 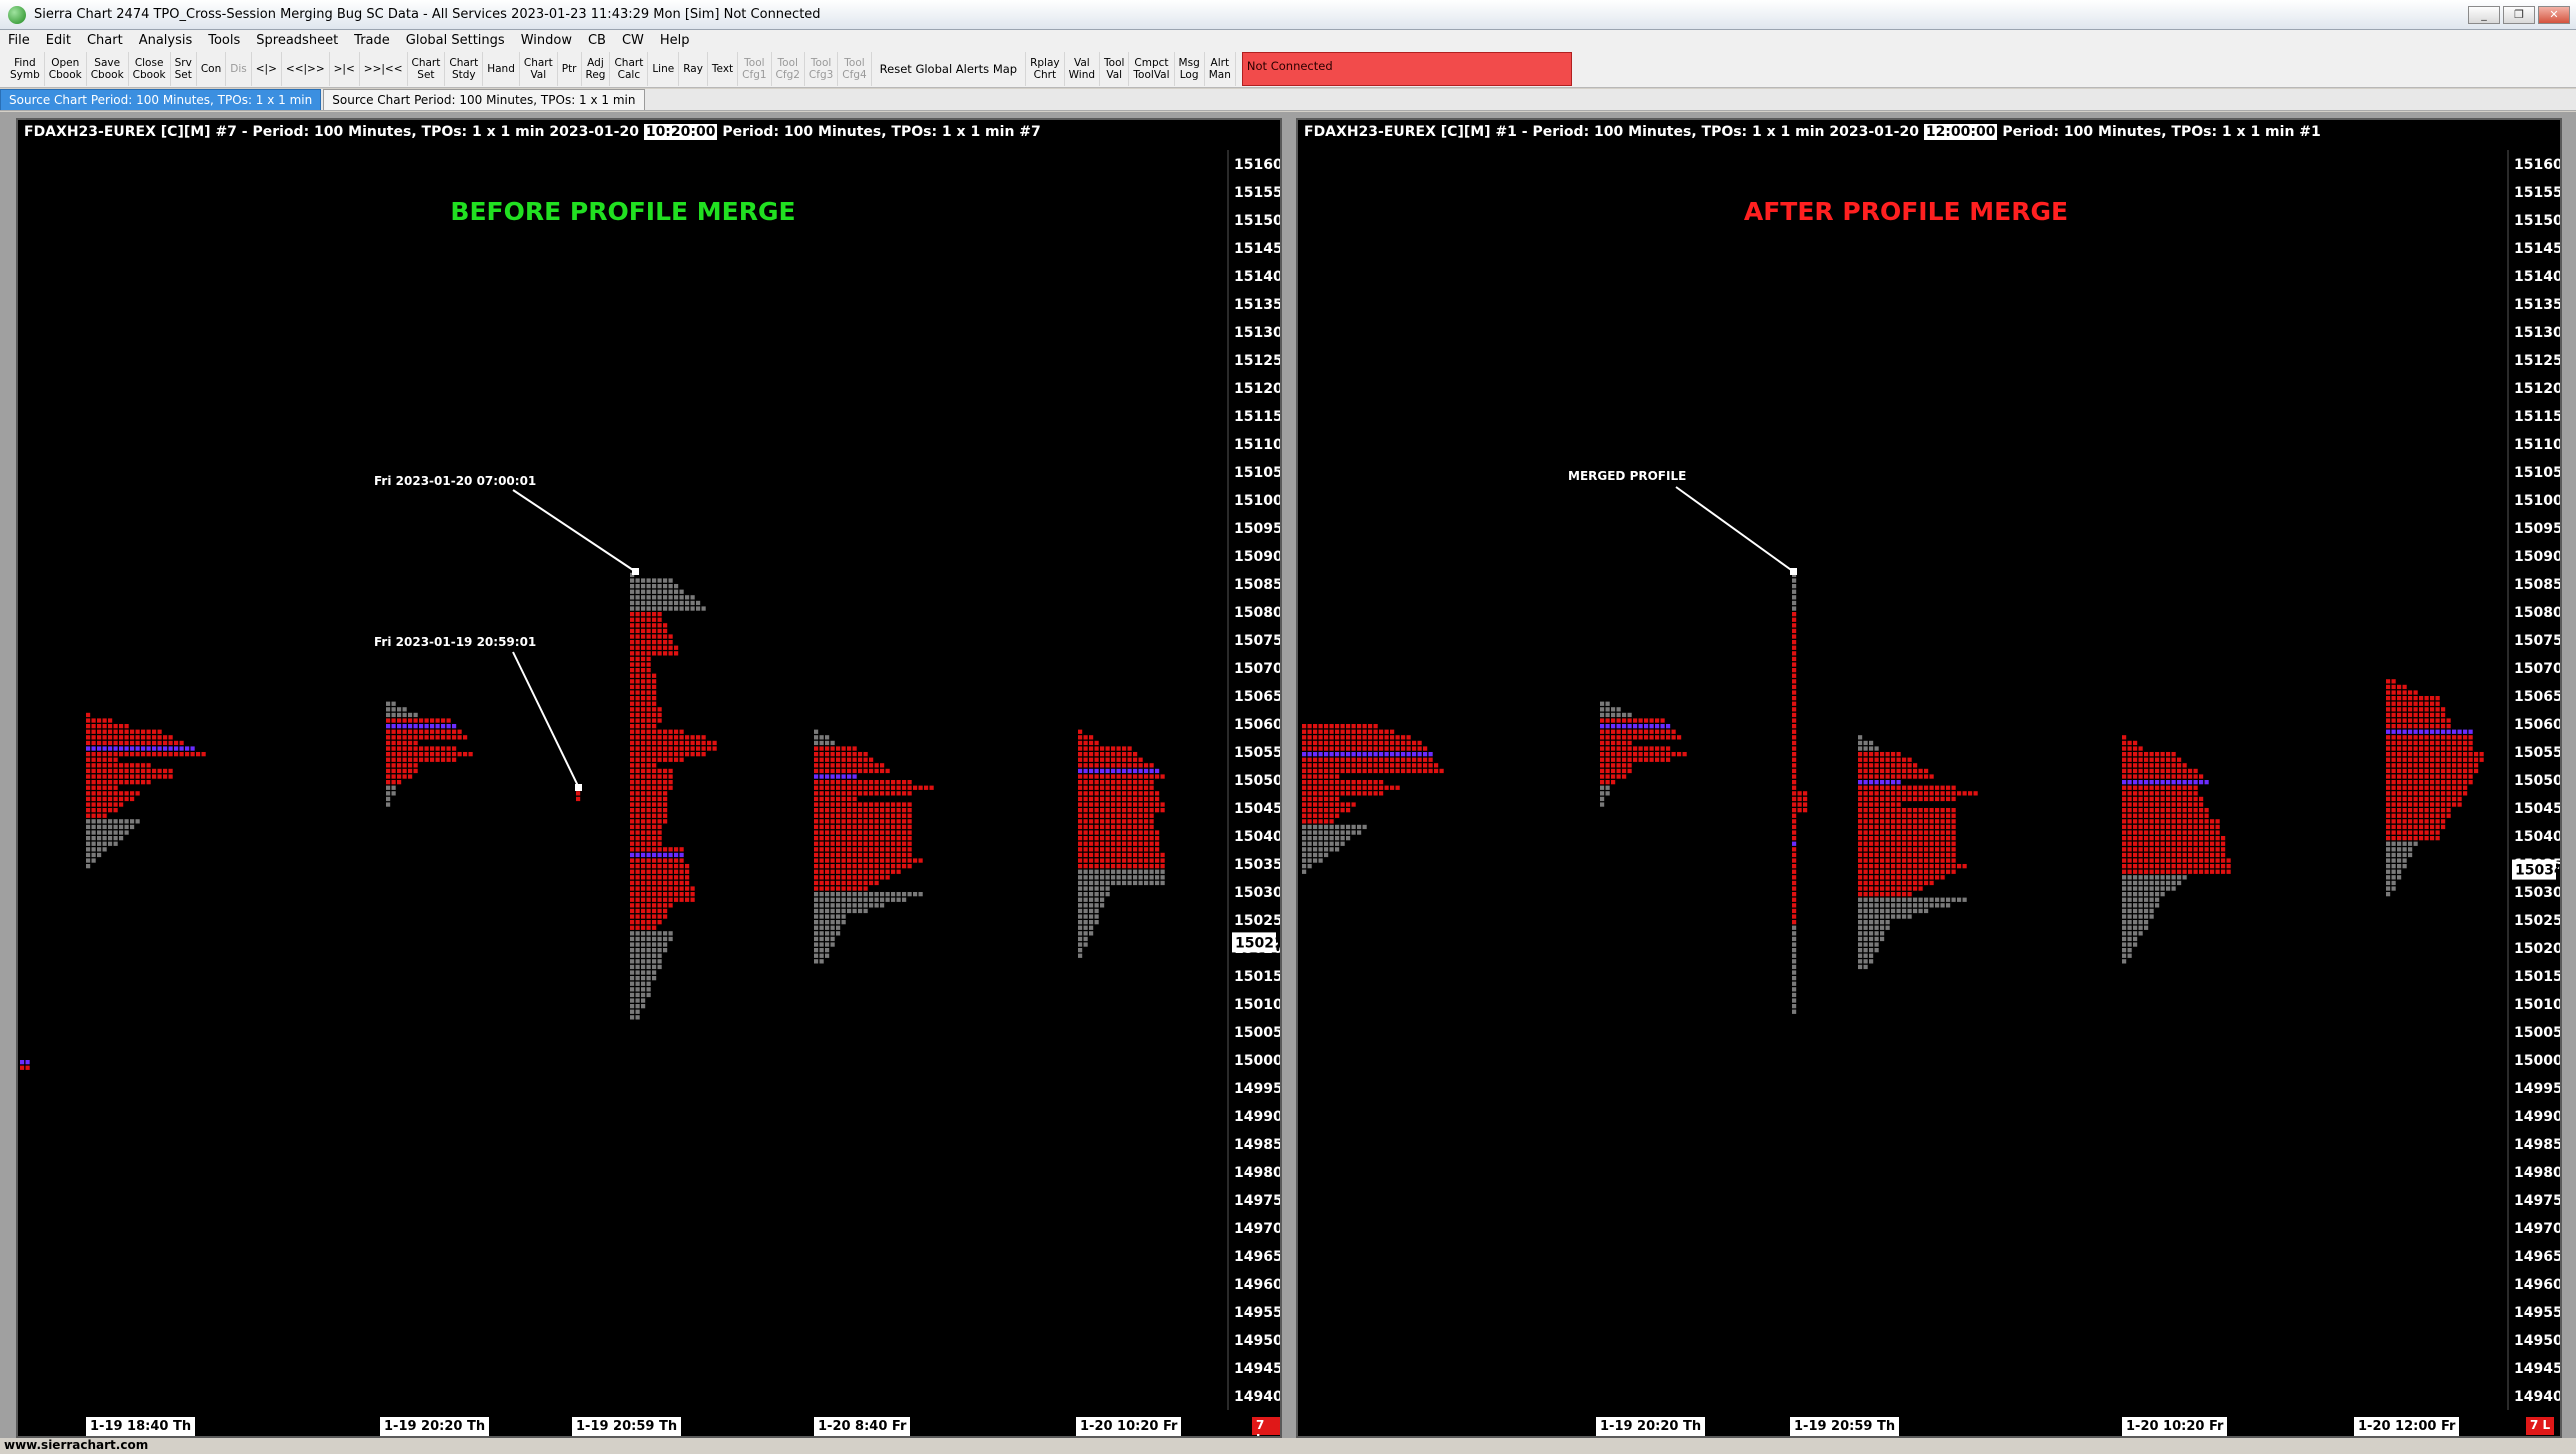 I want to click on toolbar-button-text: Text, so click(x=723, y=68).